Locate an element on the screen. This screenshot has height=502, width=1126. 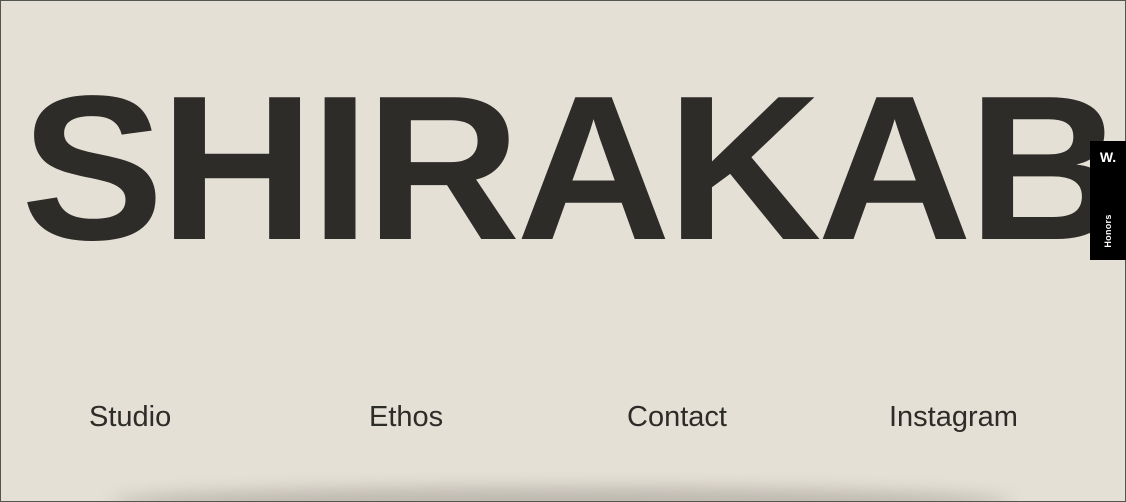
bottom-shadow is located at coordinates (561, 494).